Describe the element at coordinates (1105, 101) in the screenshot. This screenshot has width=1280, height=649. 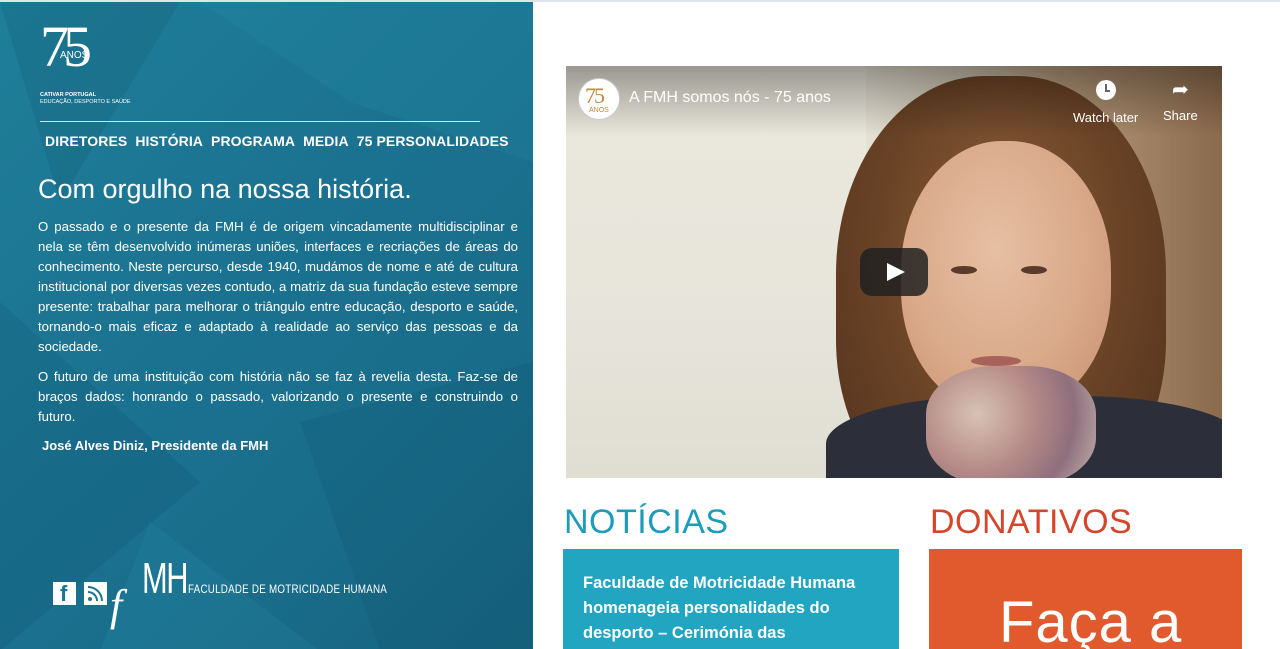
I see `watch-later-button: Watch later` at that location.